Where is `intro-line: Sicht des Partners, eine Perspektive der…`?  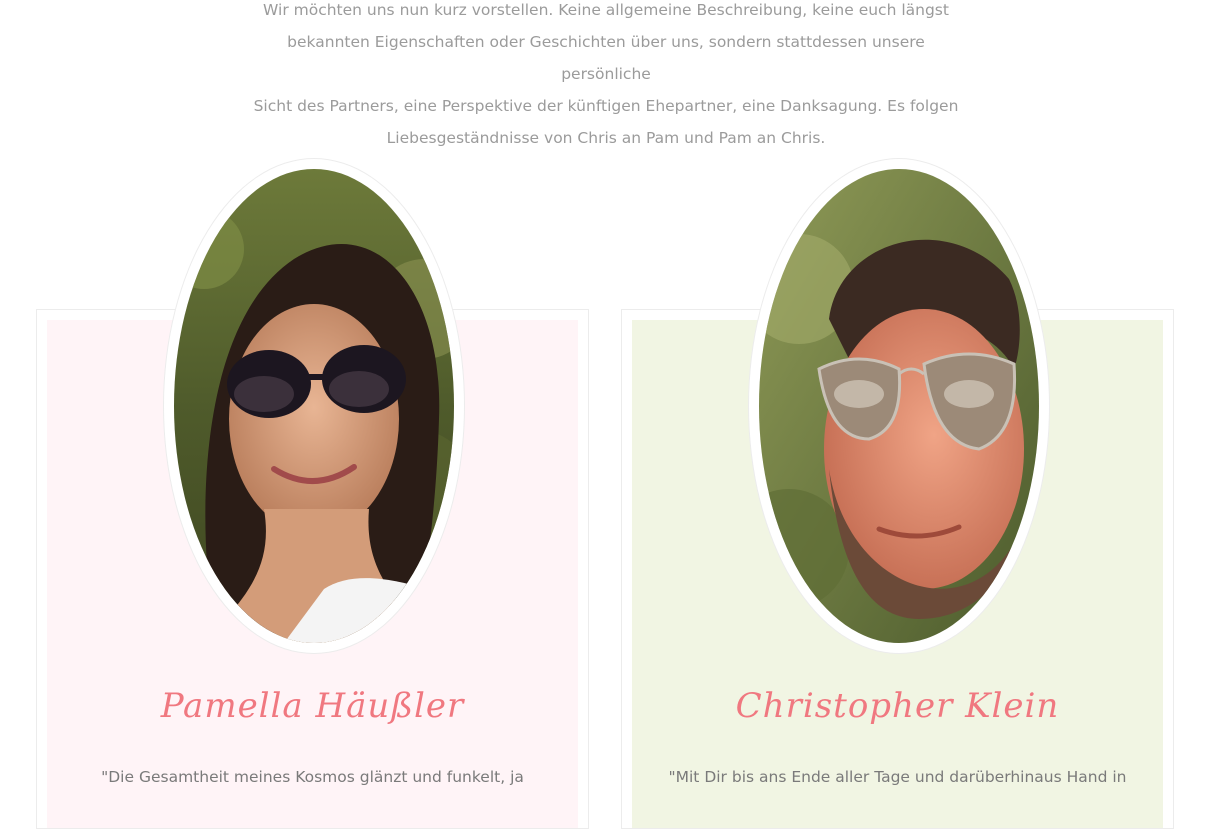
intro-line: Sicht des Partners, eine Perspektive der… is located at coordinates (606, 106).